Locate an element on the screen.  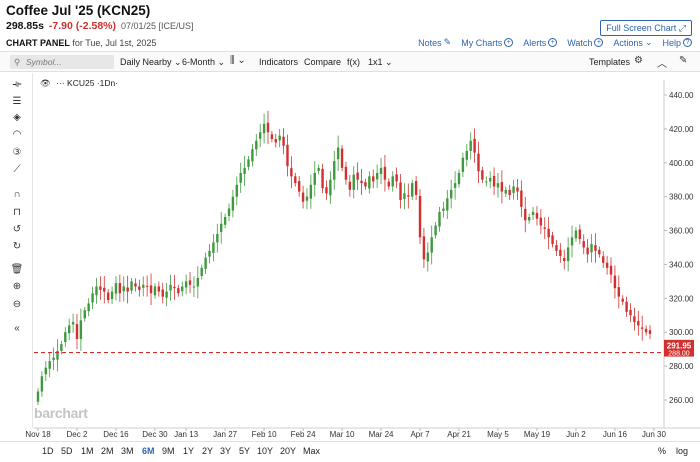
x-tick-label: Mar 24 is located at coordinates (381, 434).